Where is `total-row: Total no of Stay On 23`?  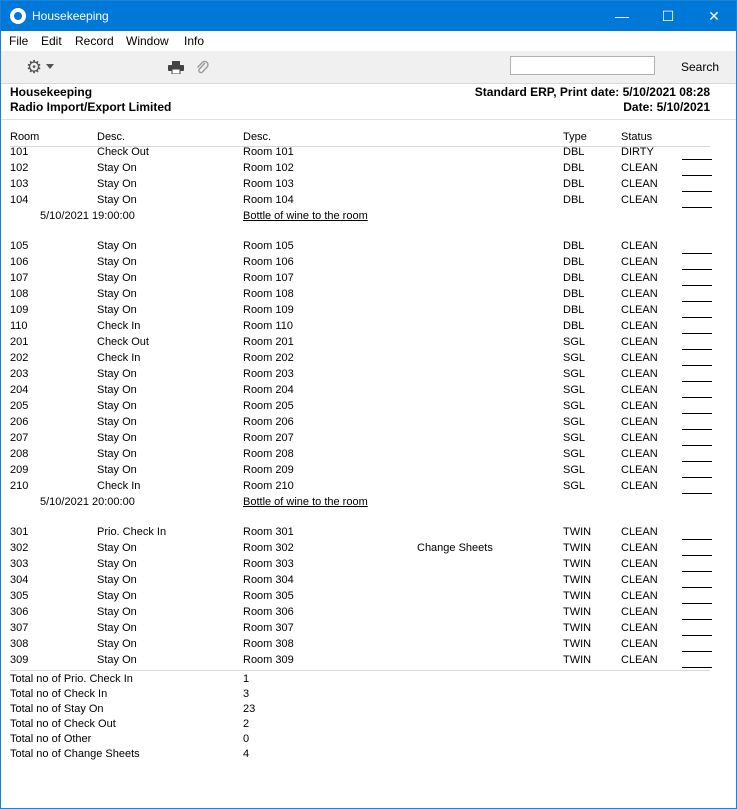
total-row: Total no of Stay On 23 is located at coordinates (368, 710).